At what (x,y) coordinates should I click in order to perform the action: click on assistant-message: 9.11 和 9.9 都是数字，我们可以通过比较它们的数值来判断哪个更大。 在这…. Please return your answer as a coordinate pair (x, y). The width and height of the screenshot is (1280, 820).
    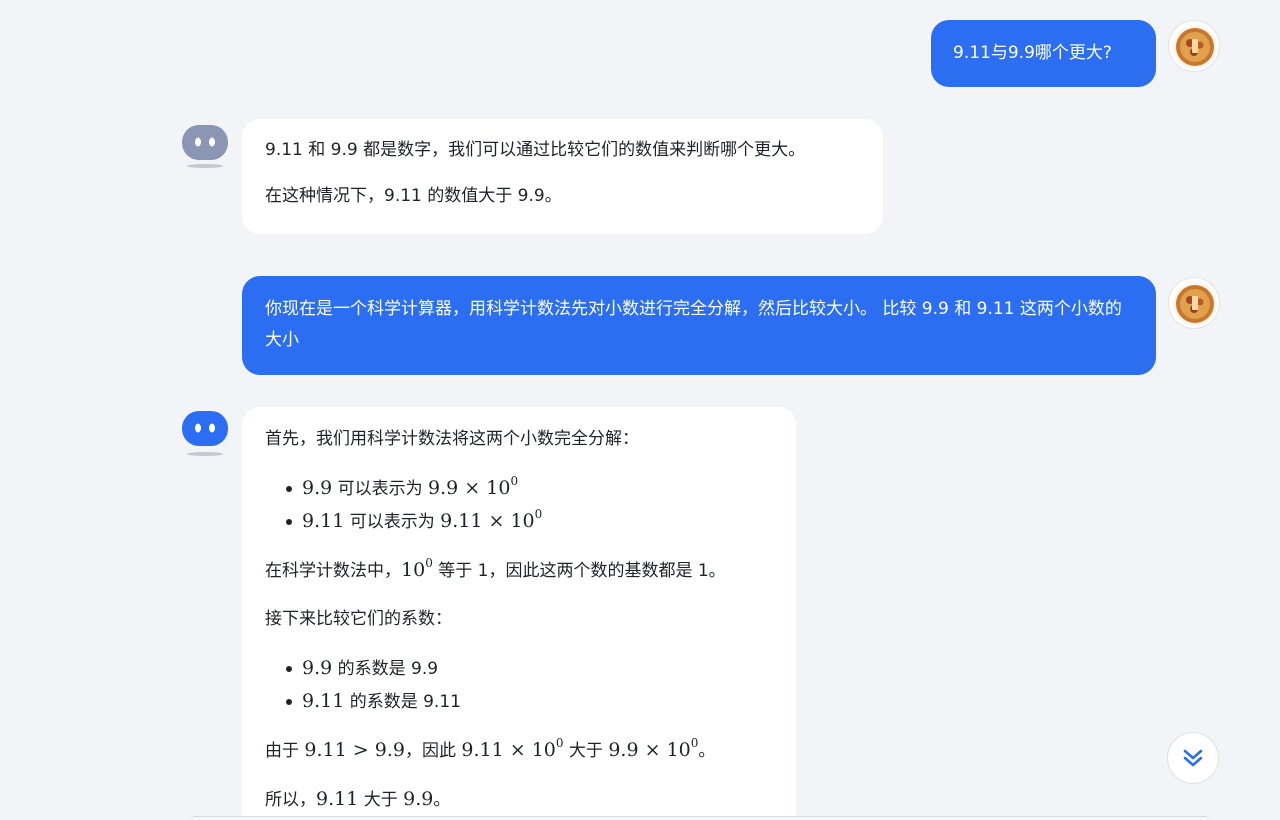
    Looking at the image, I should click on (562, 176).